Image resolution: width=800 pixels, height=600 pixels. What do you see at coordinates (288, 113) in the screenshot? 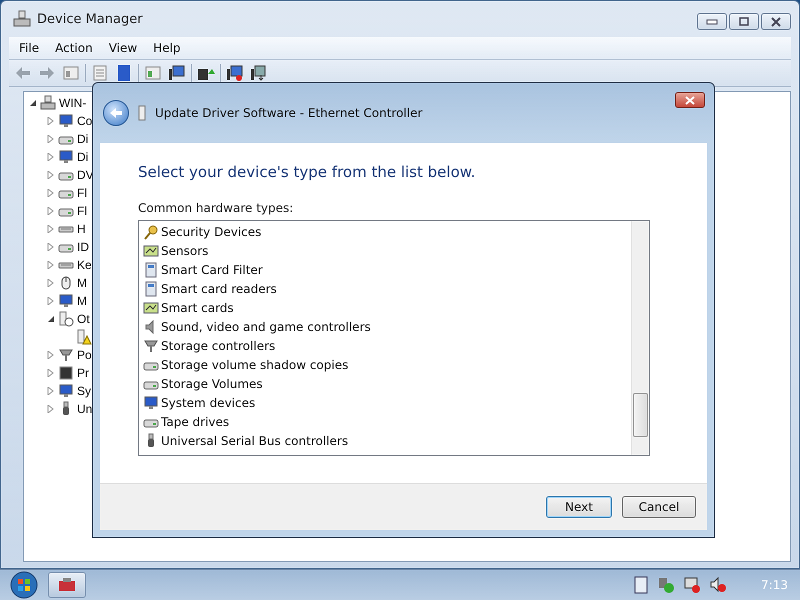
I see `dialog-title: Update Driver Software - Ethernet Controller` at bounding box center [288, 113].